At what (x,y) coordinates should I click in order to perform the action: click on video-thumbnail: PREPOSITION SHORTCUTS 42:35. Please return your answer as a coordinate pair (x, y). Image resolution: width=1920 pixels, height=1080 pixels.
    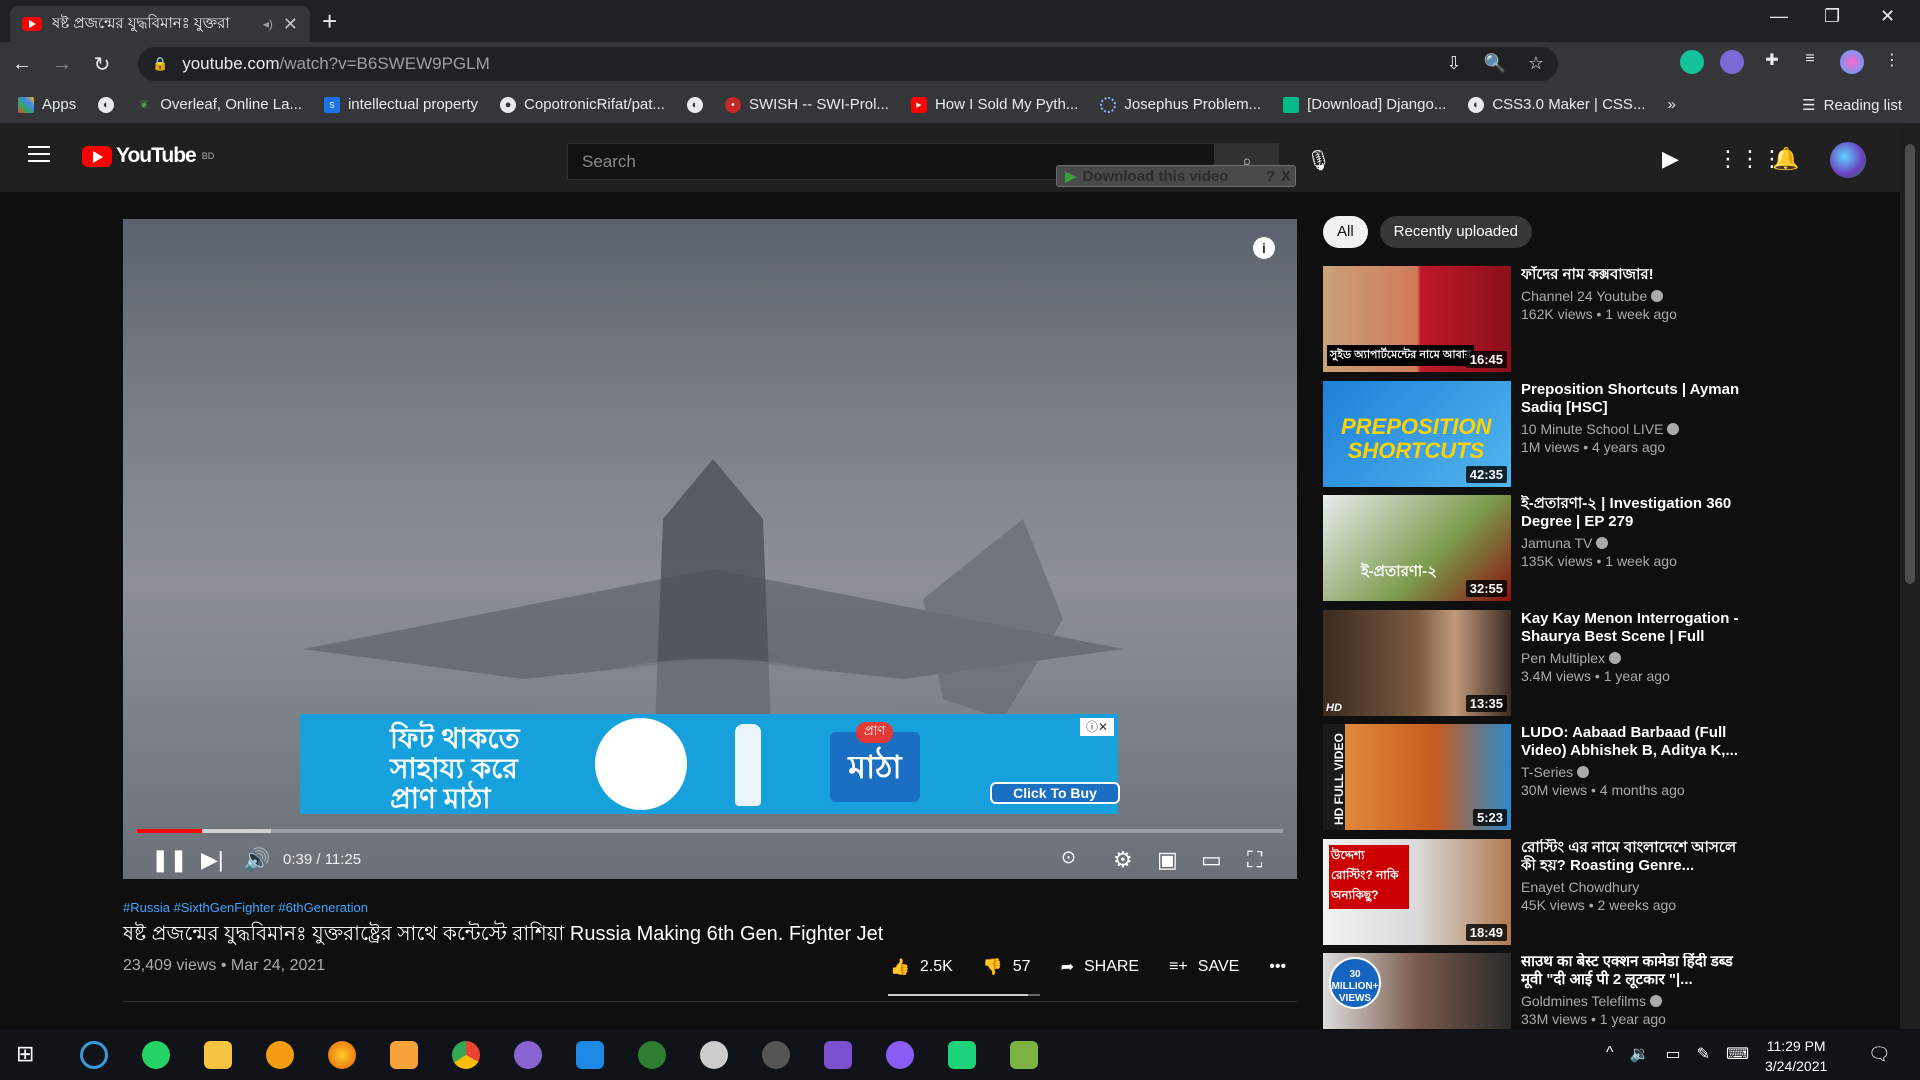
    Looking at the image, I should click on (1417, 433).